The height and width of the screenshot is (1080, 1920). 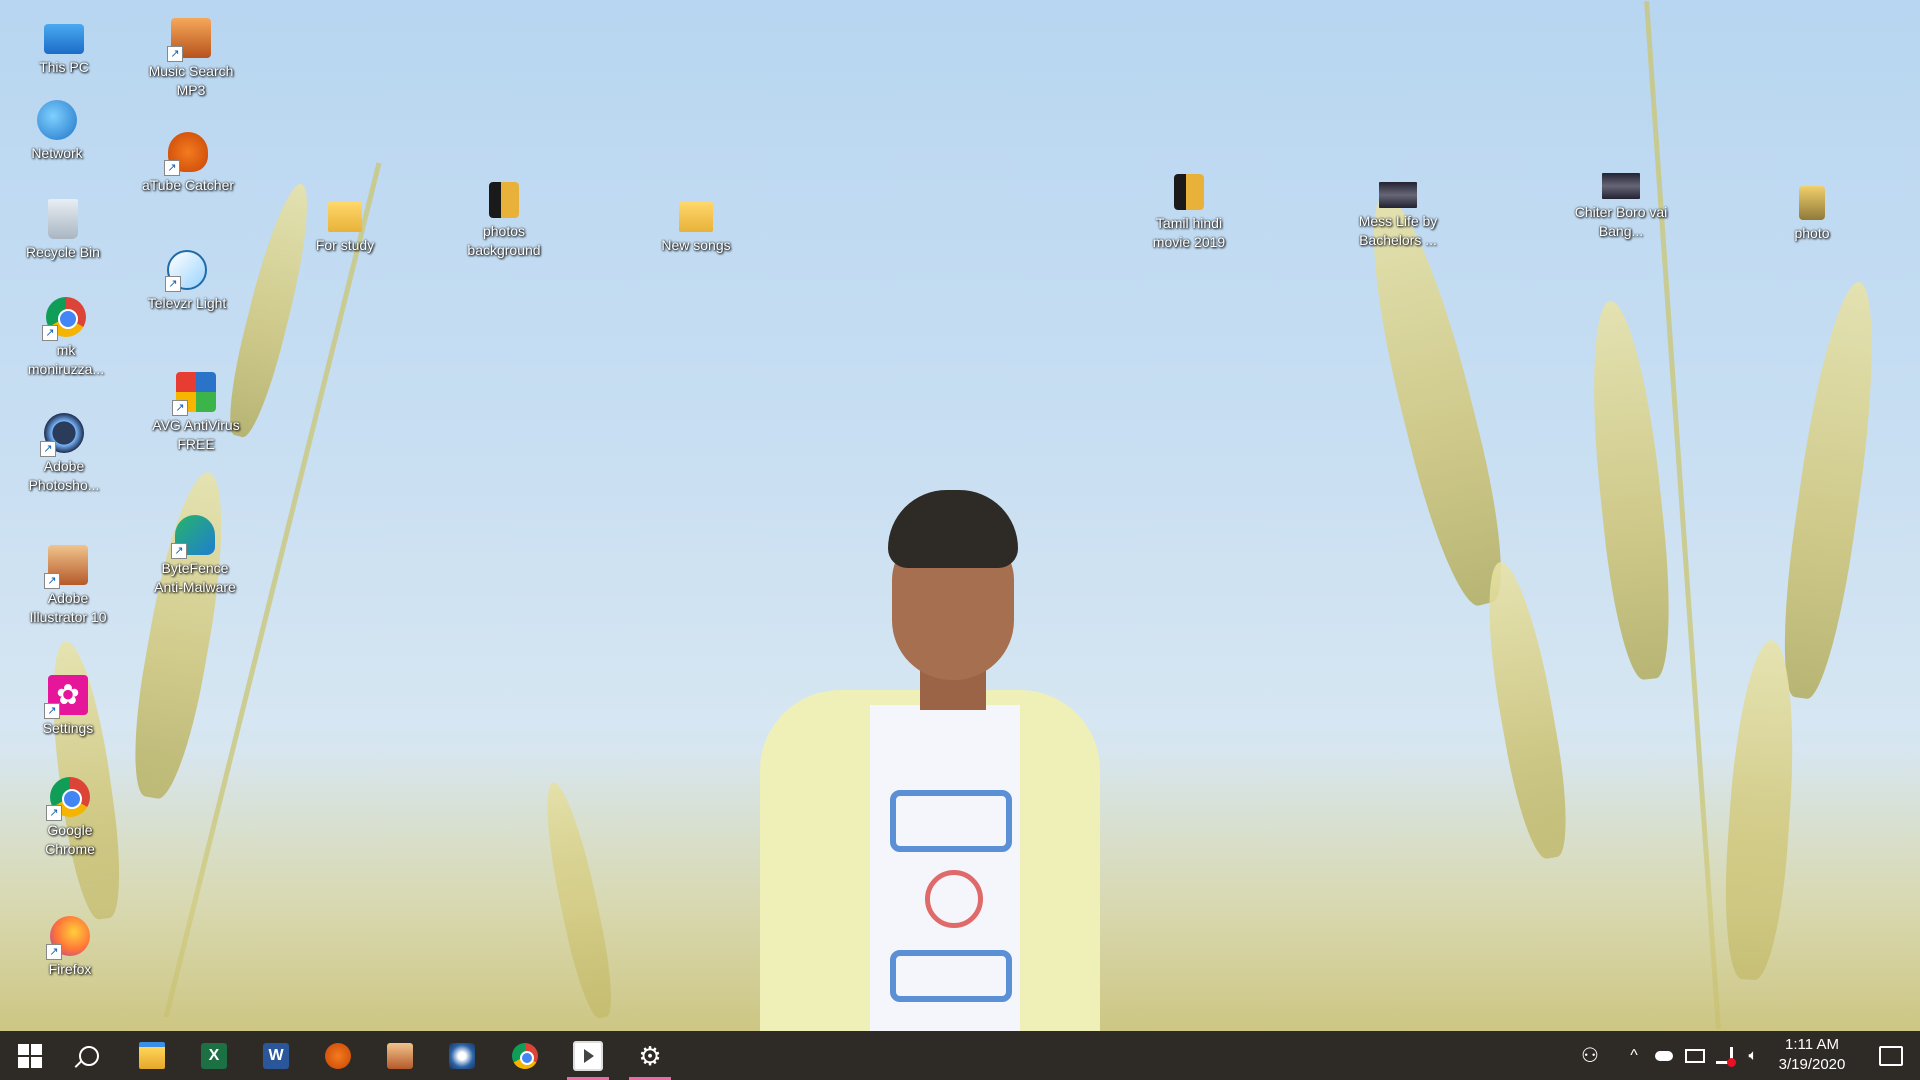 What do you see at coordinates (696, 245) in the screenshot?
I see `desktop-icon-label: New songs` at bounding box center [696, 245].